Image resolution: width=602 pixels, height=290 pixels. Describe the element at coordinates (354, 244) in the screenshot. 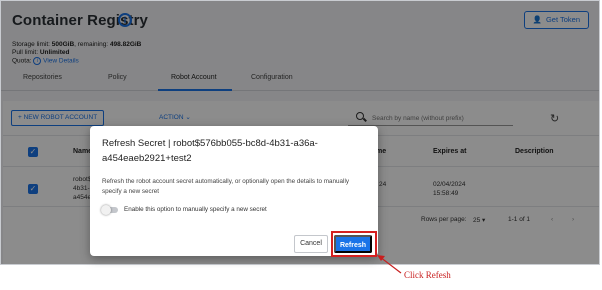

I see `refresh-highlight-box` at that location.